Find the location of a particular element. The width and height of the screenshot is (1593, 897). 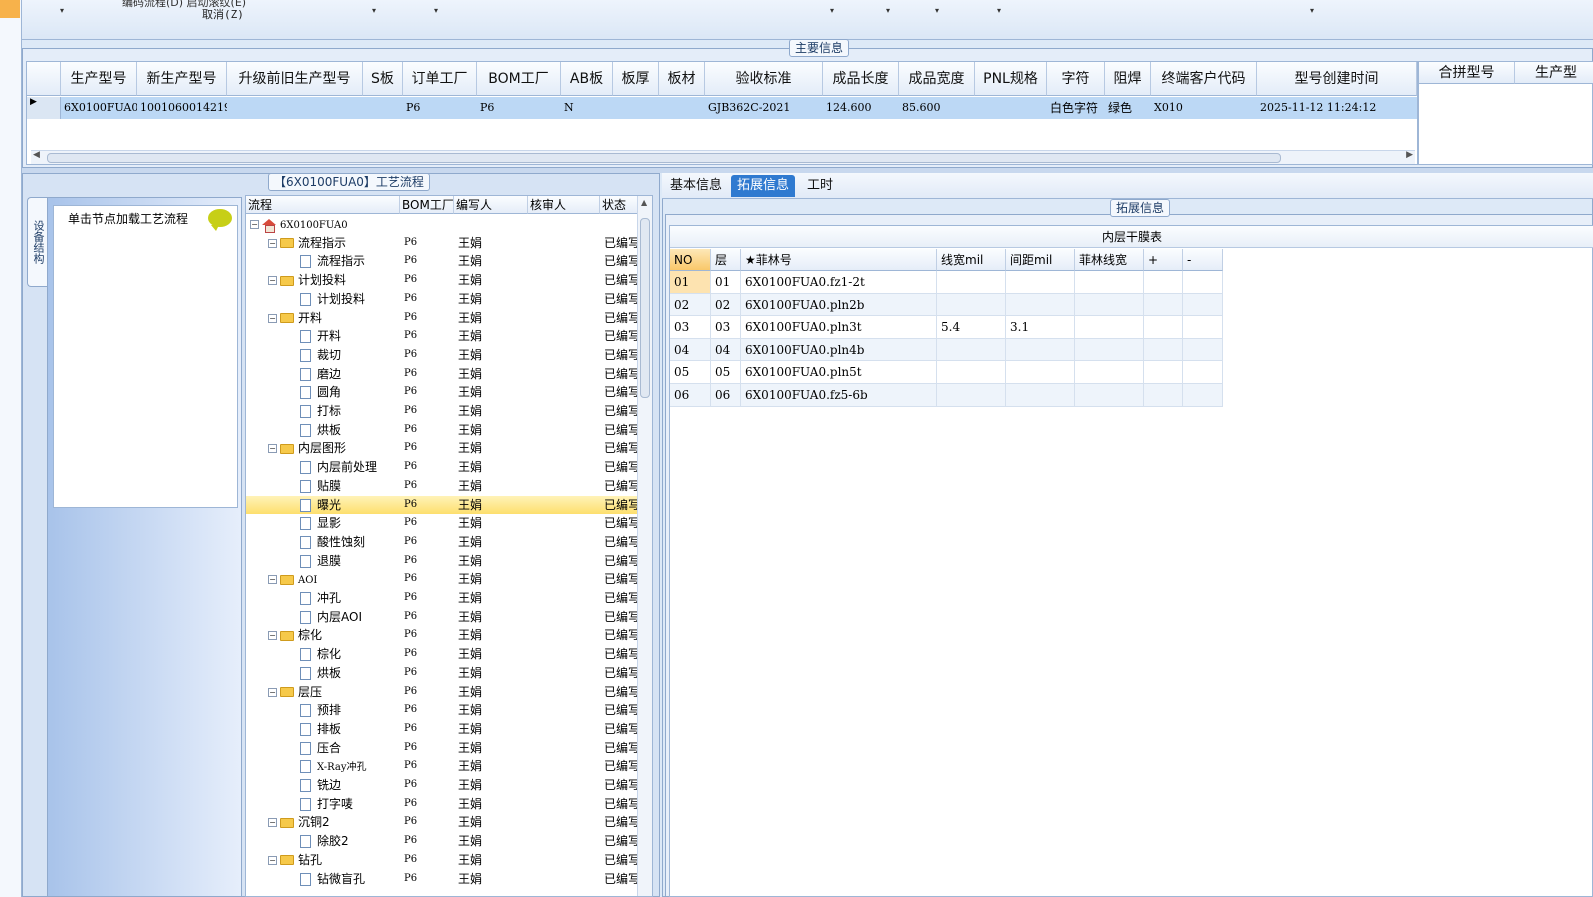

cell-layer: 05 is located at coordinates (726, 372).